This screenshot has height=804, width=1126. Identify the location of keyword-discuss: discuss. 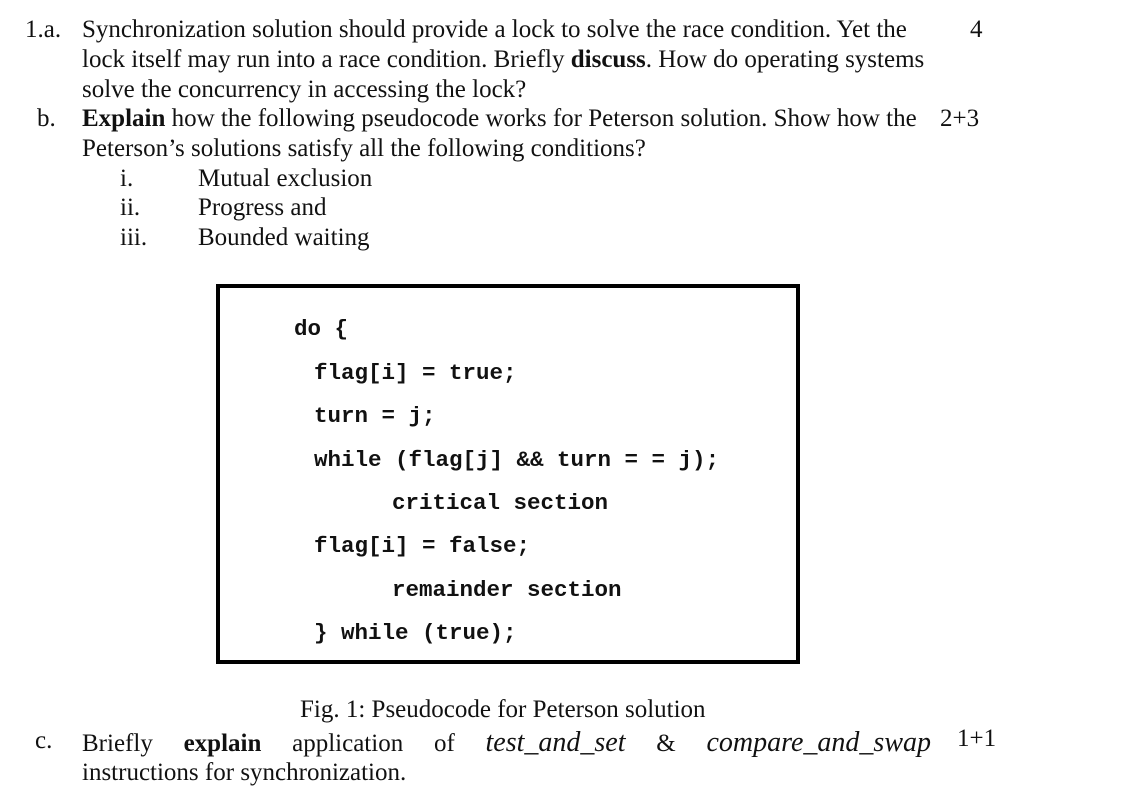
(608, 59).